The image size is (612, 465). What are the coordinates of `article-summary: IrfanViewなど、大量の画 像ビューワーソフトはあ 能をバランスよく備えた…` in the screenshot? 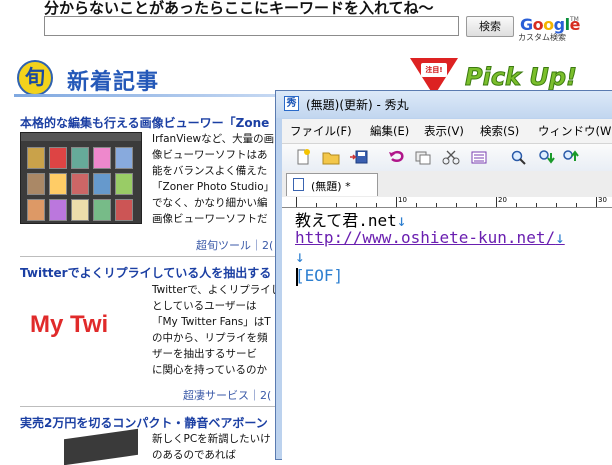 It's located at (213, 179).